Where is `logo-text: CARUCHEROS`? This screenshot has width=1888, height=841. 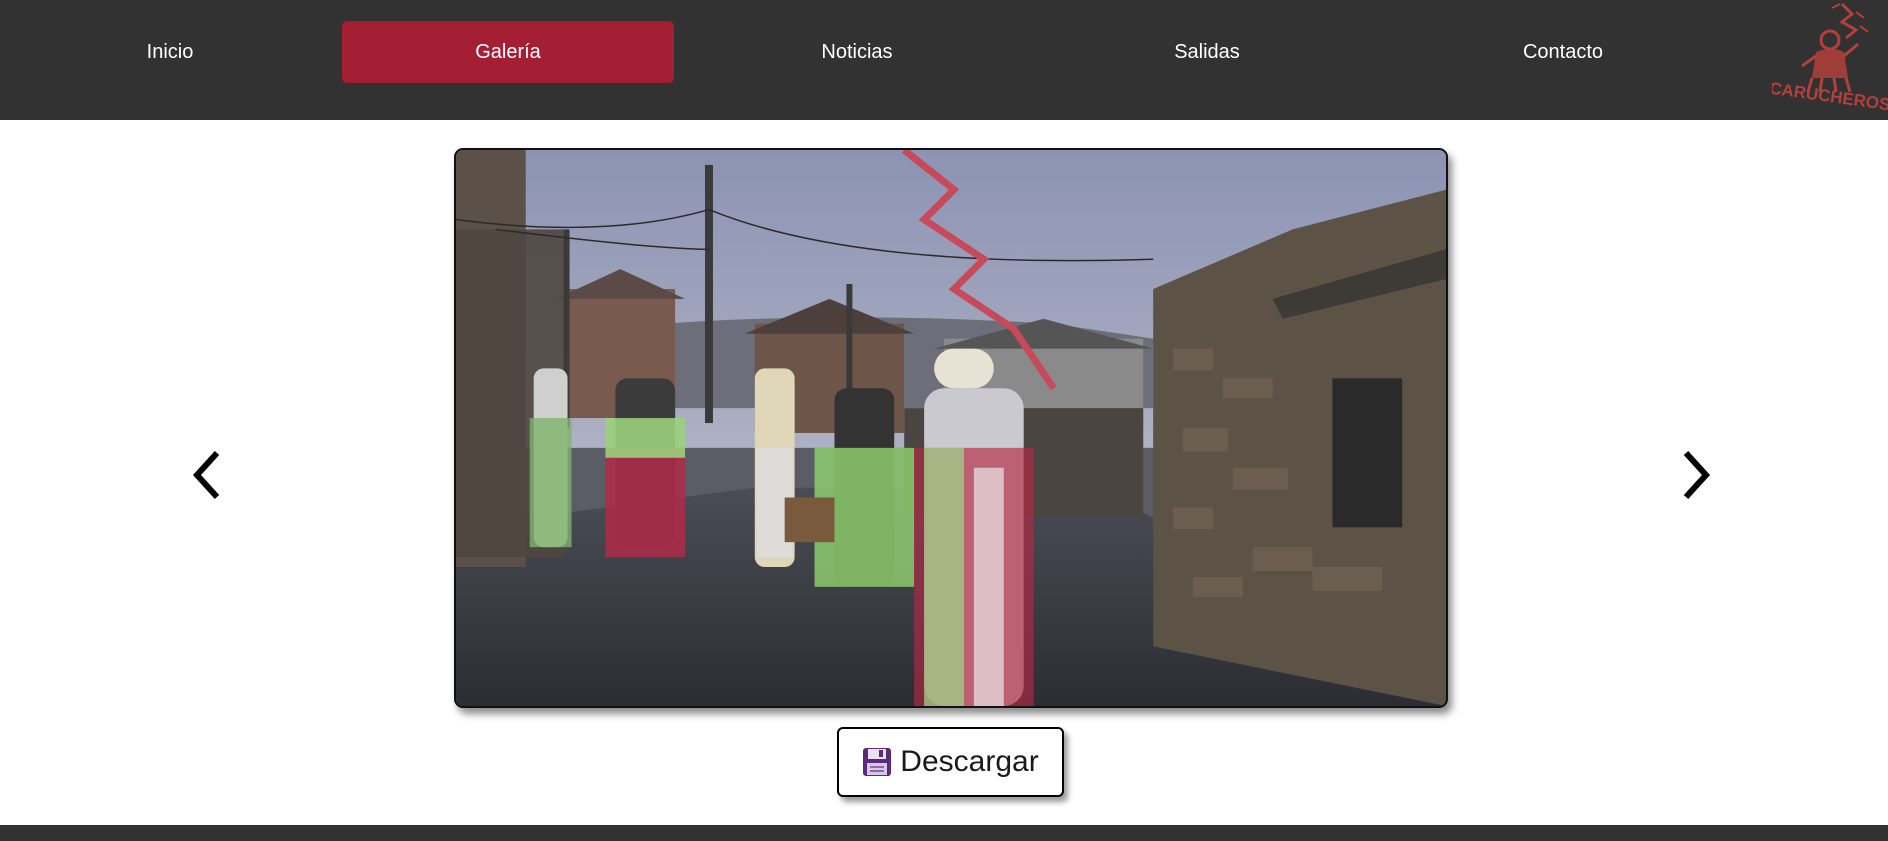
logo-text: CARUCHEROS is located at coordinates (1830, 95).